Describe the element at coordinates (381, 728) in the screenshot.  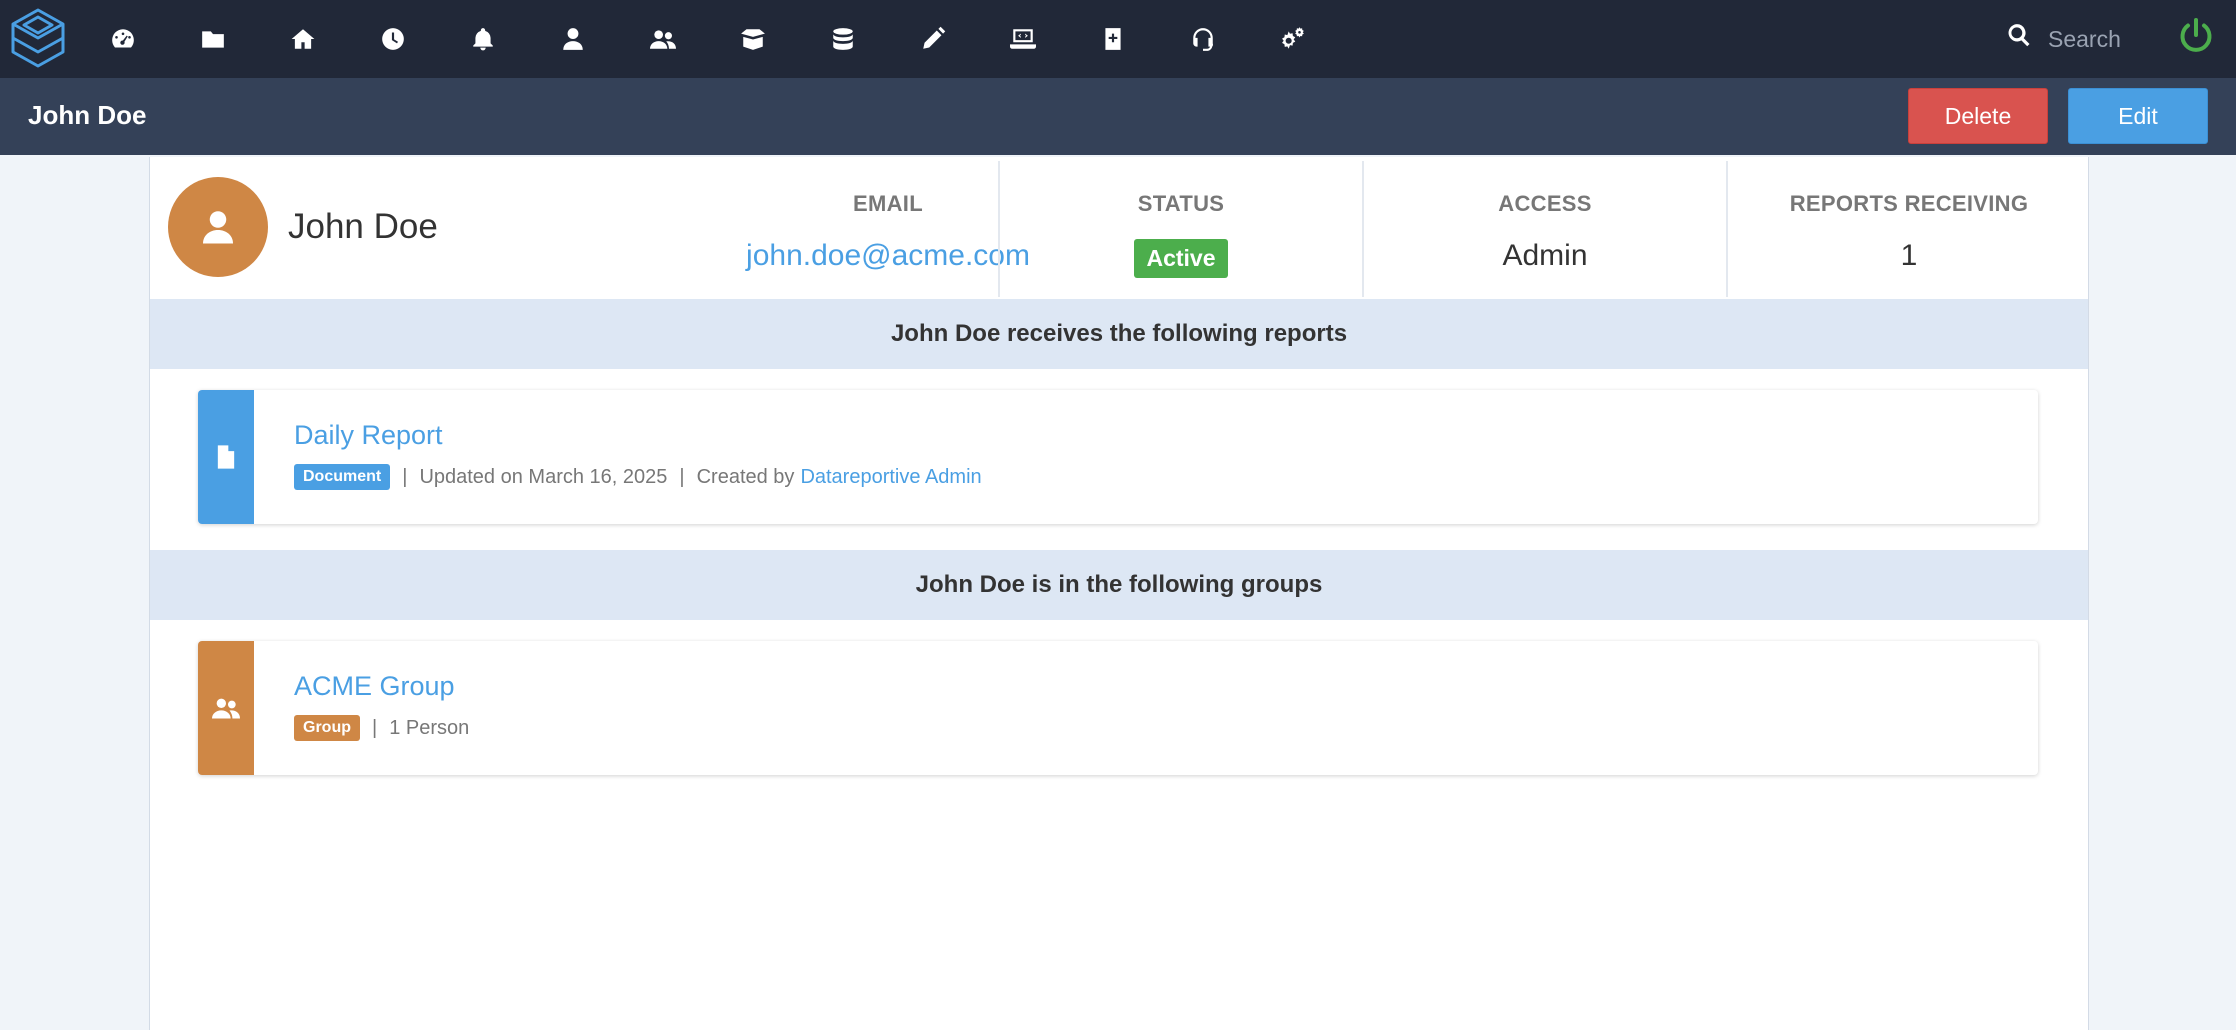
I see `group-meta: Group | 1 Person` at that location.